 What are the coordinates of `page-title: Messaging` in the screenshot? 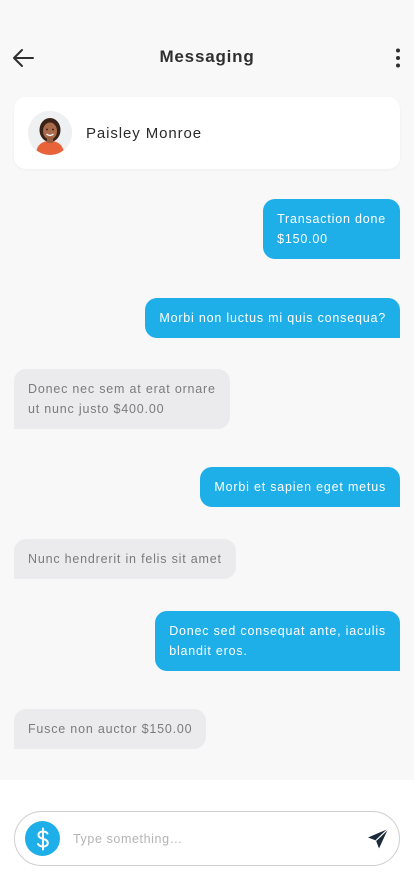 It's located at (207, 56).